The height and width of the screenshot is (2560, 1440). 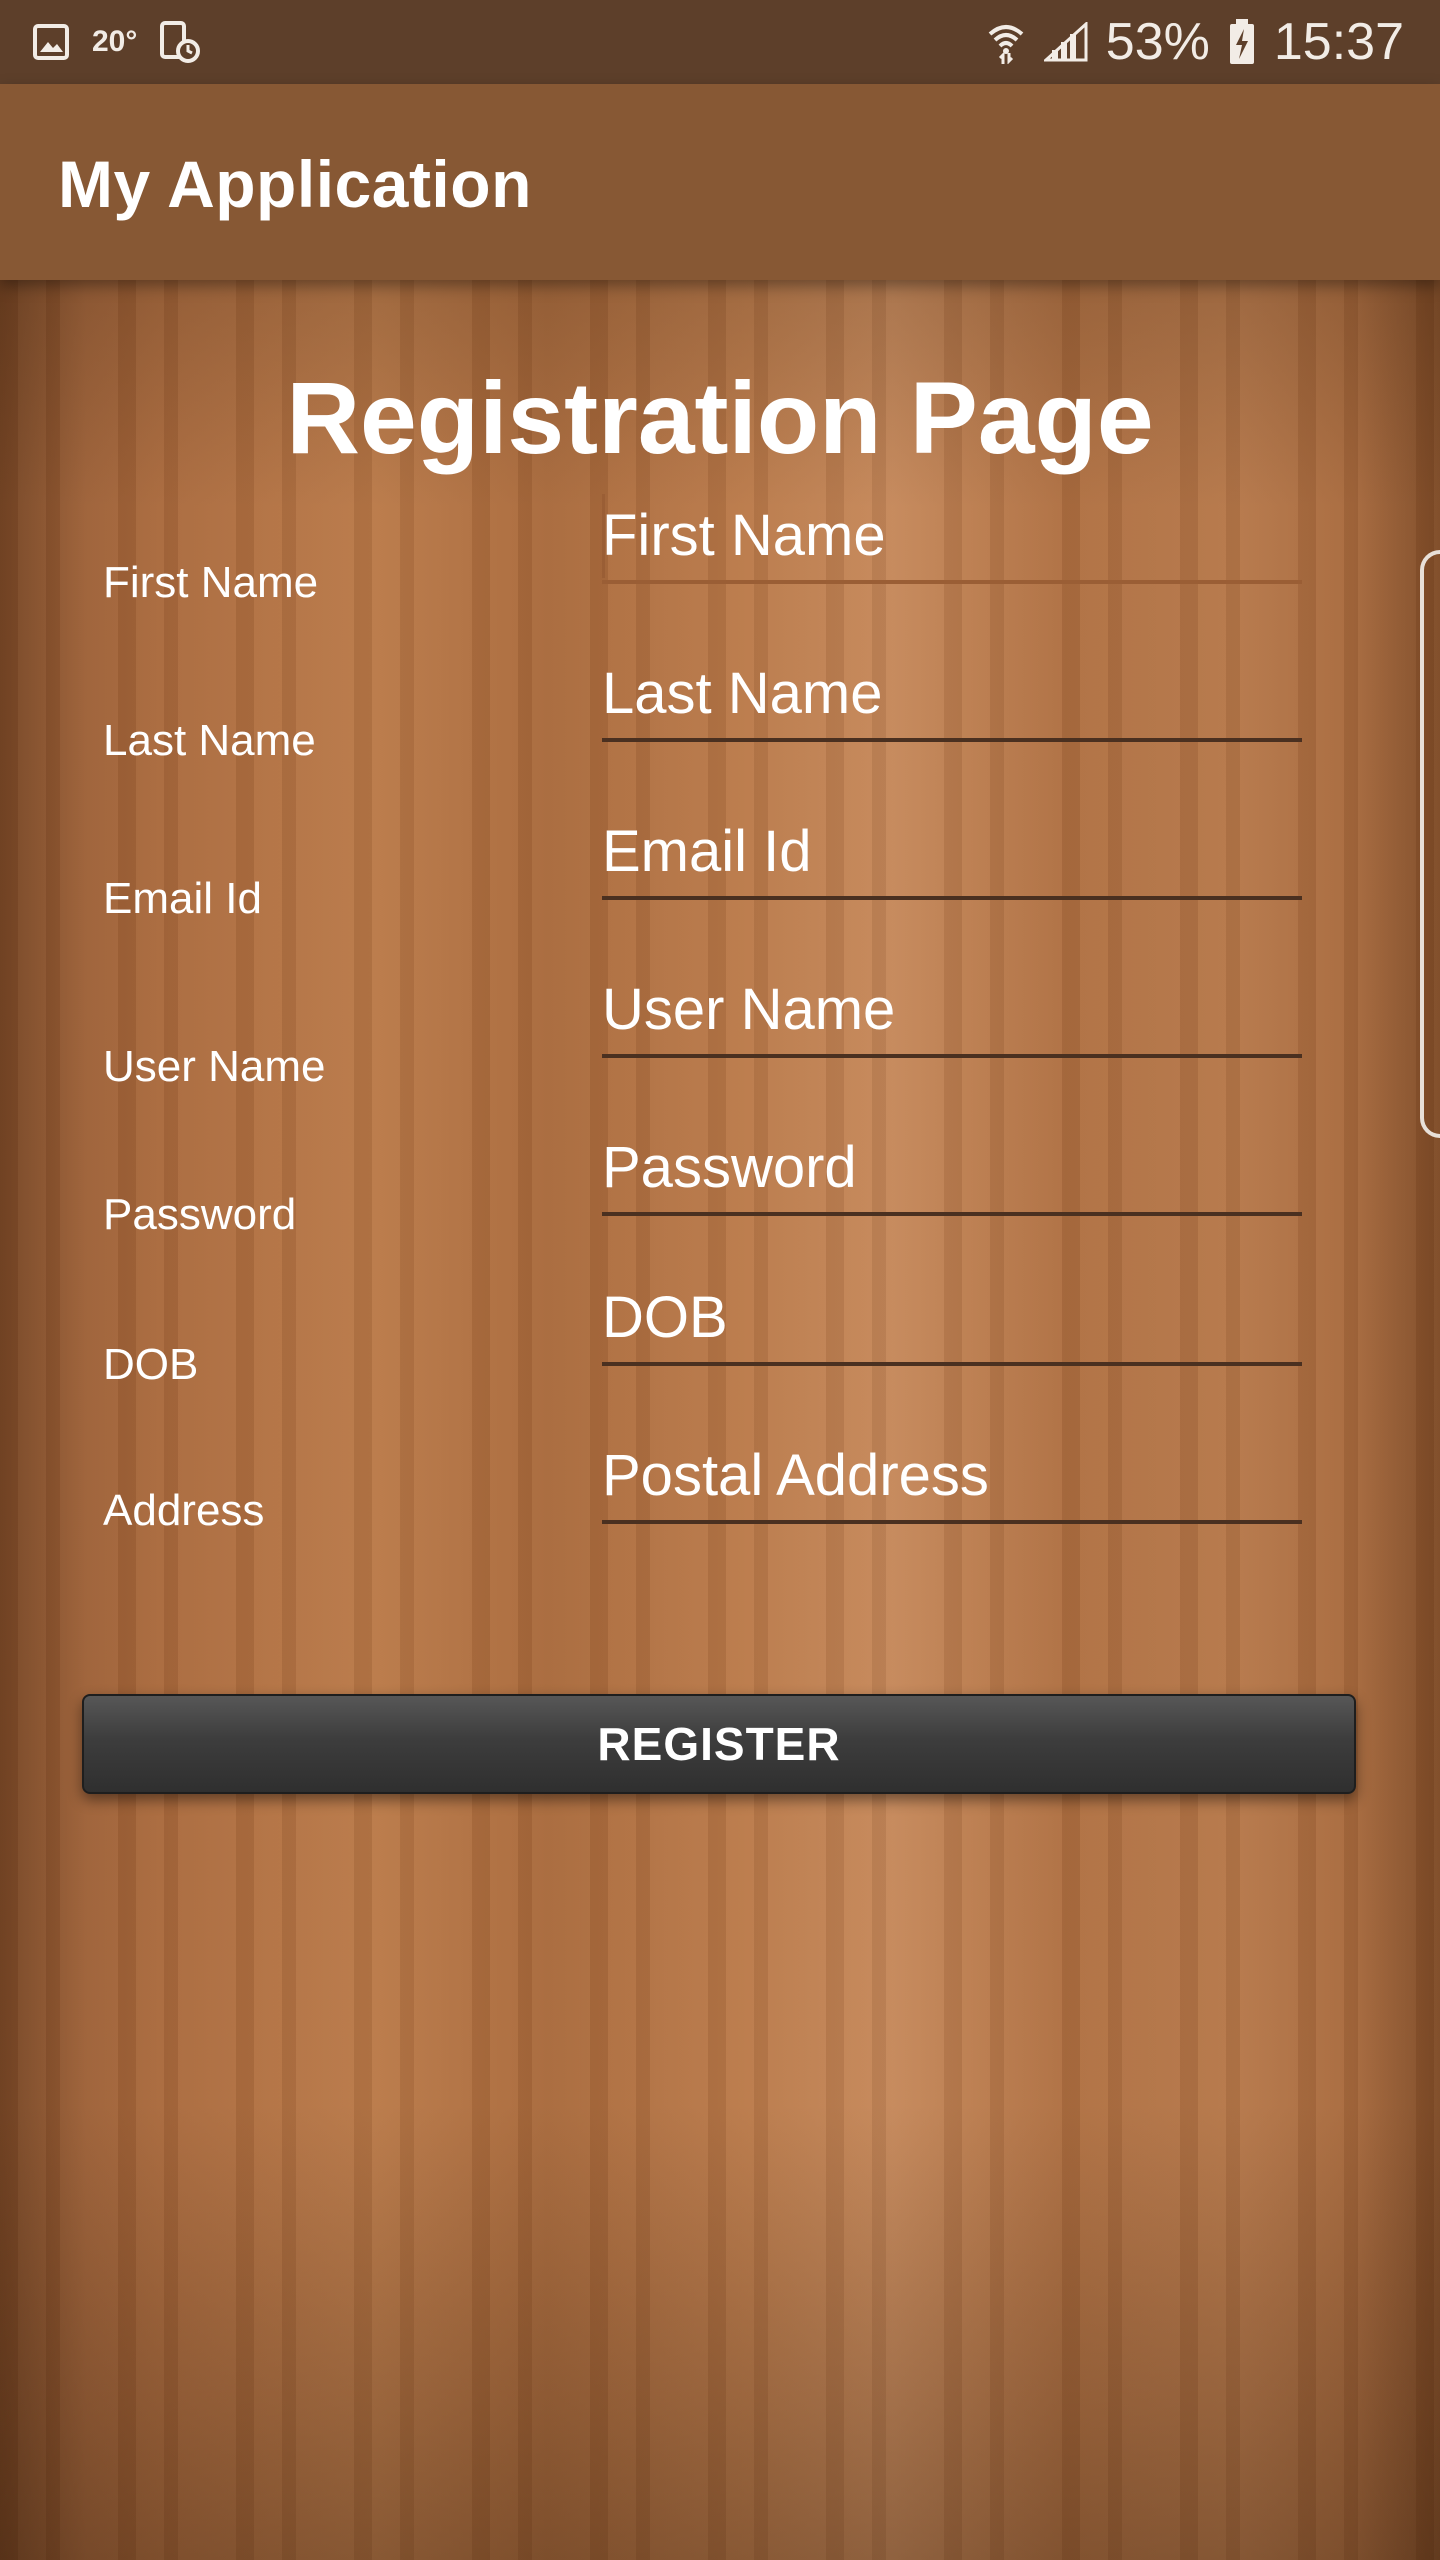 I want to click on email-id-input, so click(x=952, y=853).